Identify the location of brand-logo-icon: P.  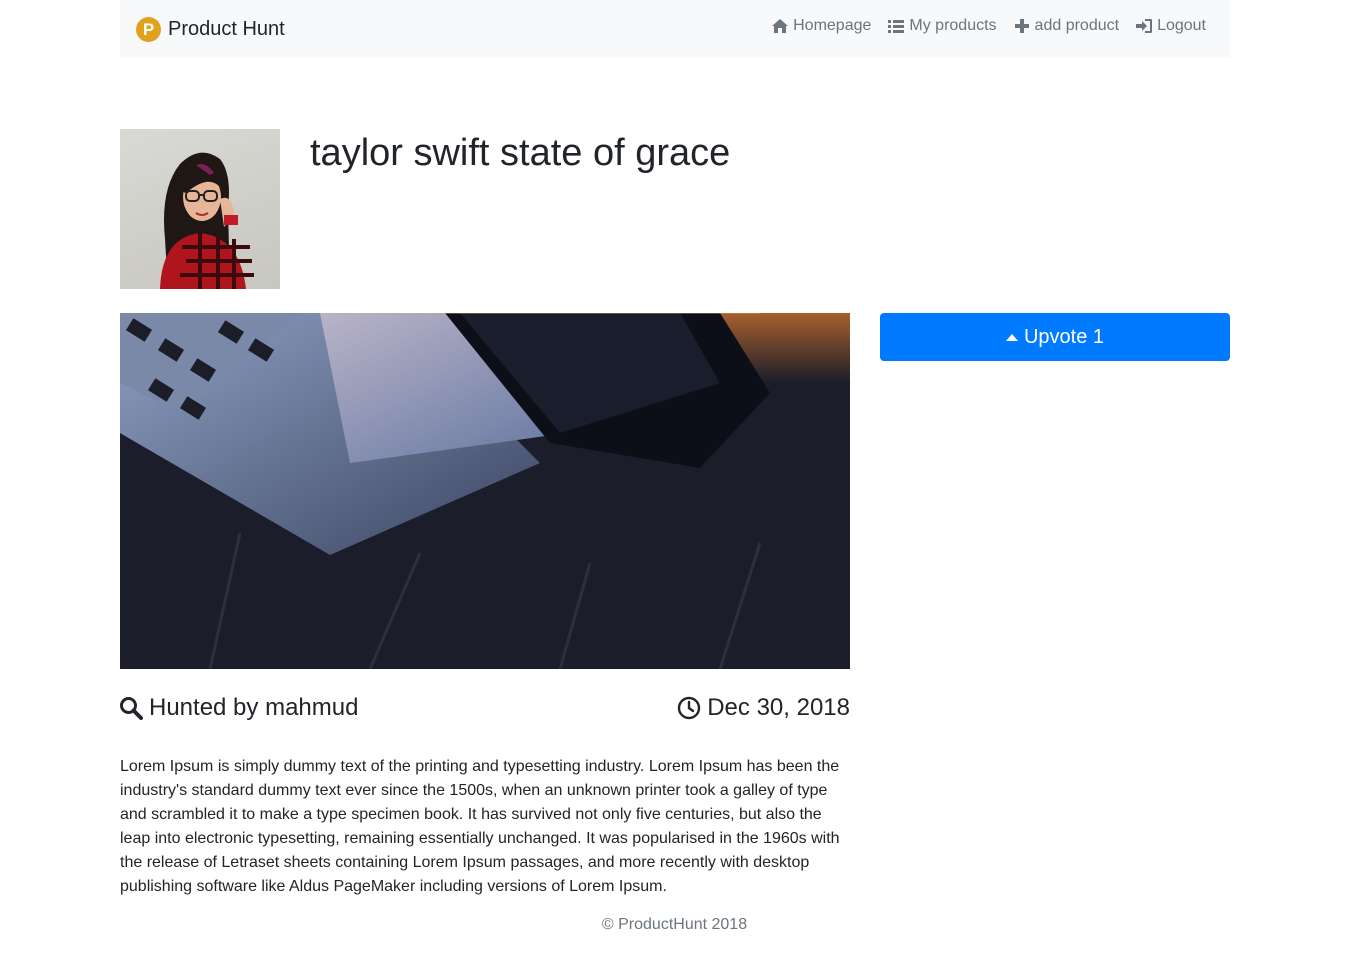
(148, 29).